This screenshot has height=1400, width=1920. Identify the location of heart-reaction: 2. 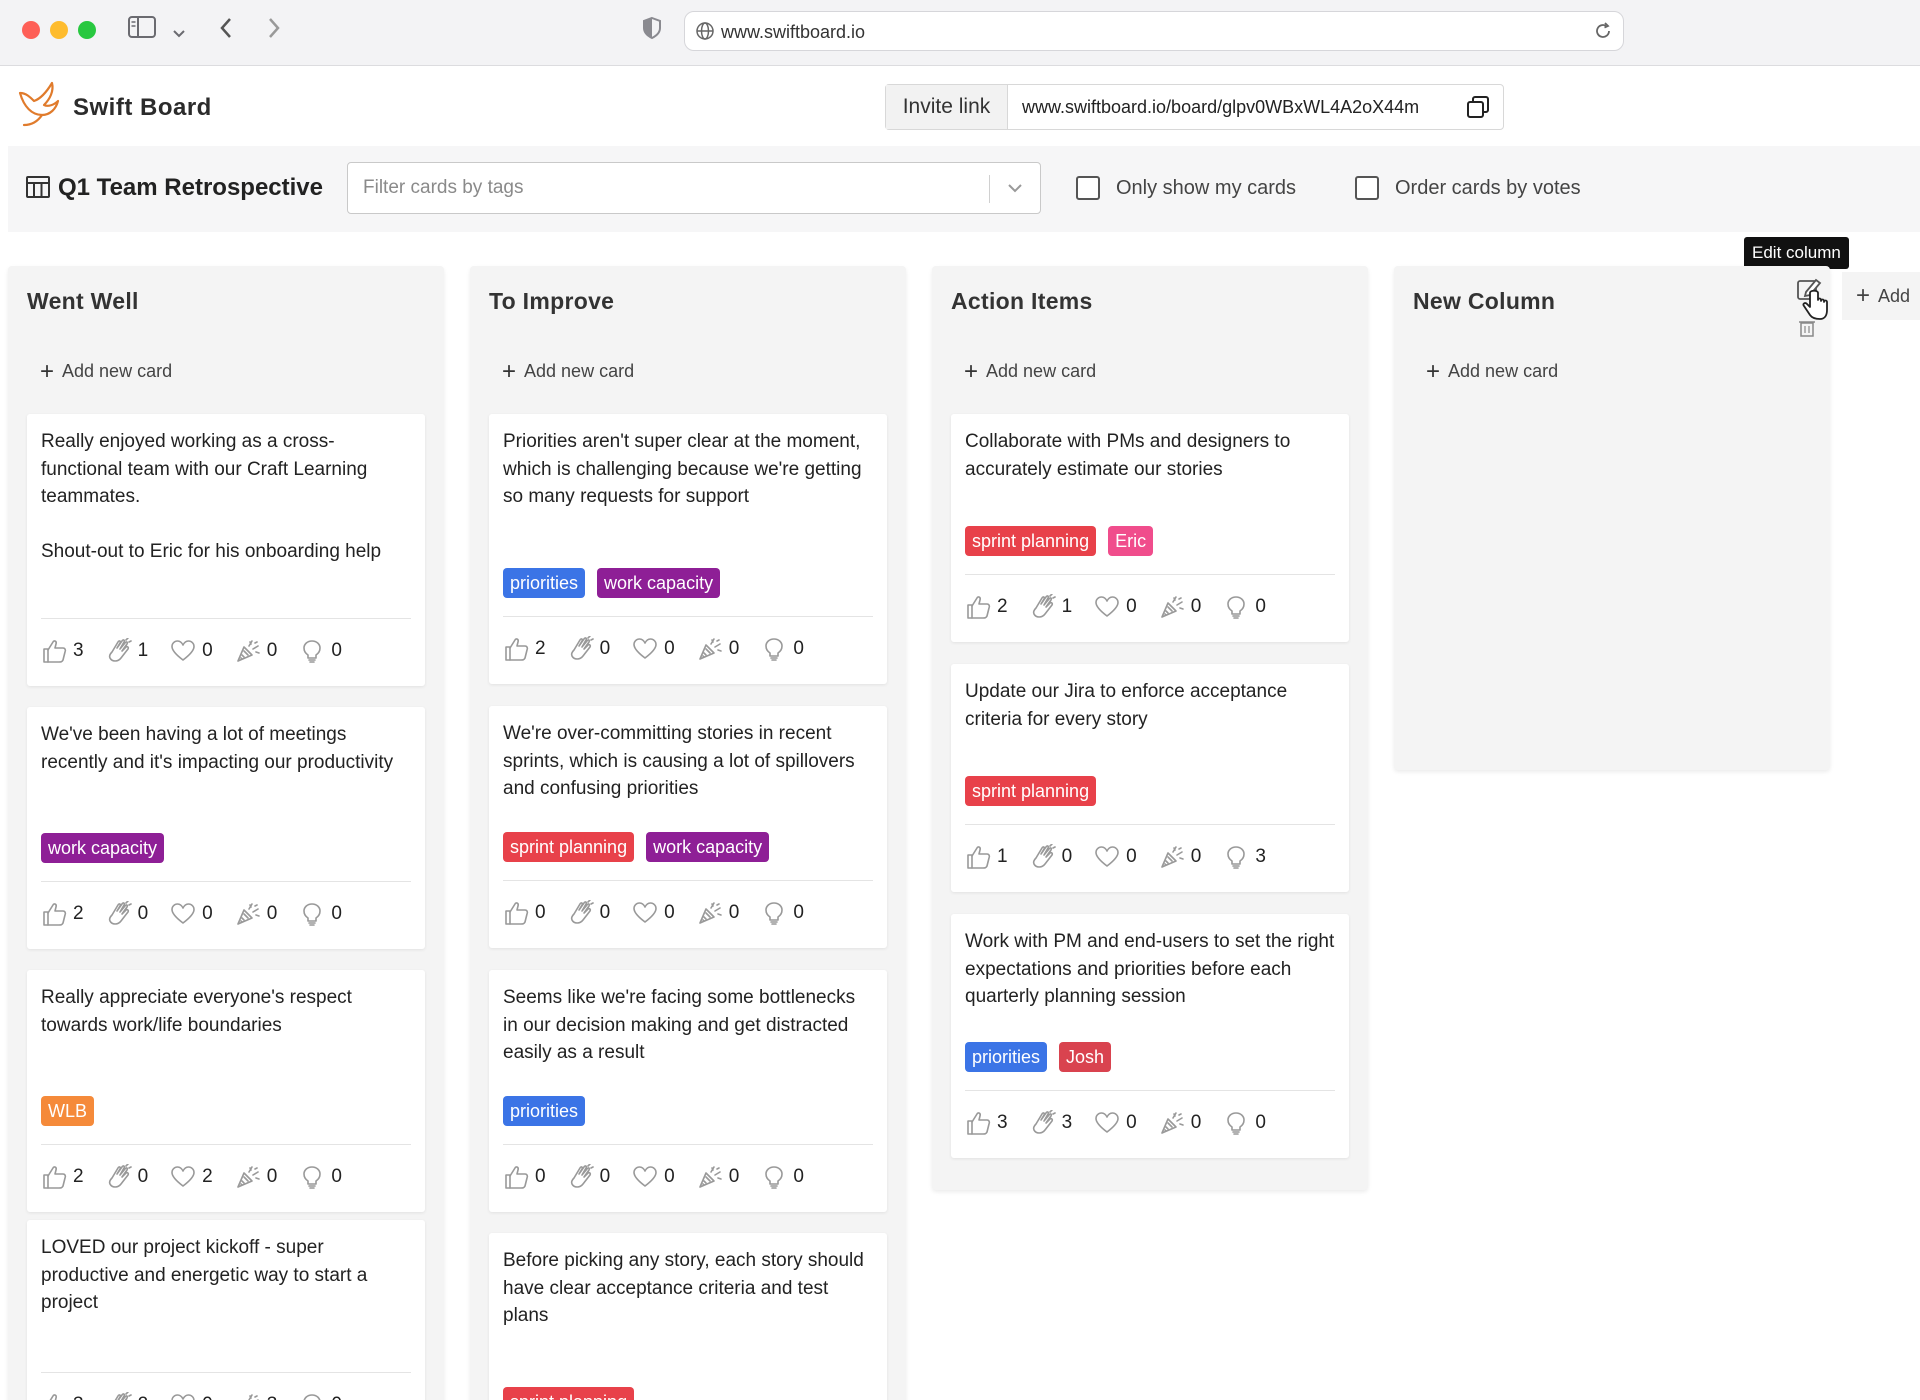
(191, 1177).